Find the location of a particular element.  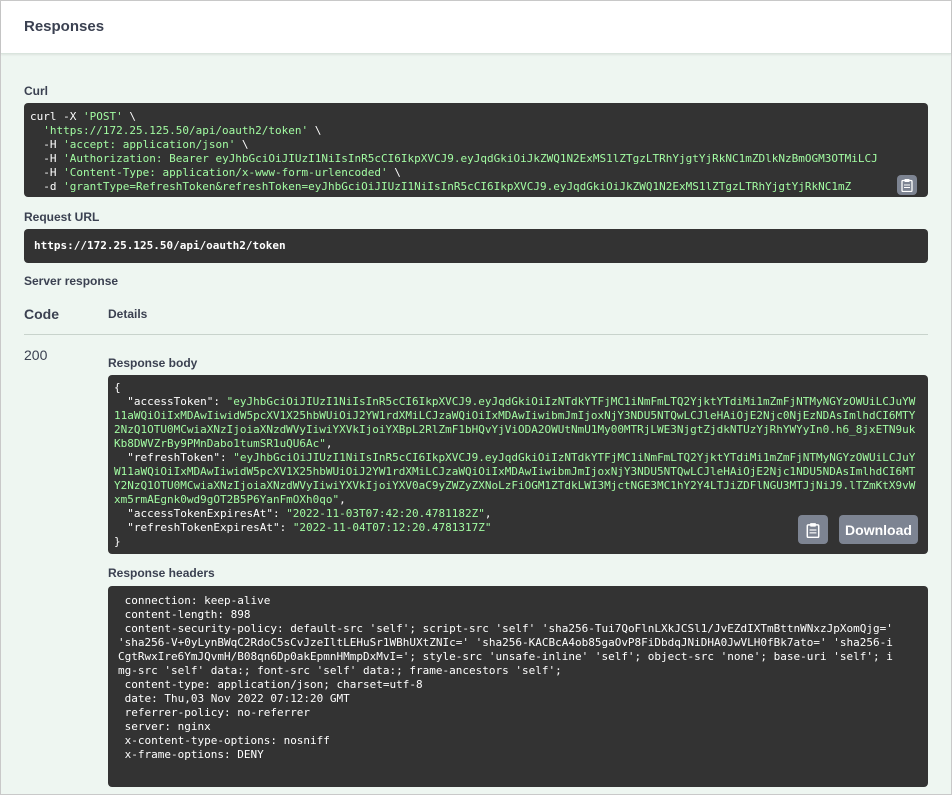

code-column-header: Code is located at coordinates (41, 314).